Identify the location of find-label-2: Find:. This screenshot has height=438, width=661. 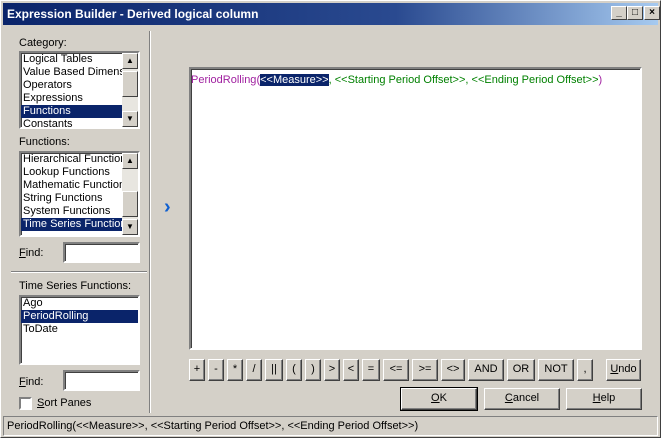
(31, 382).